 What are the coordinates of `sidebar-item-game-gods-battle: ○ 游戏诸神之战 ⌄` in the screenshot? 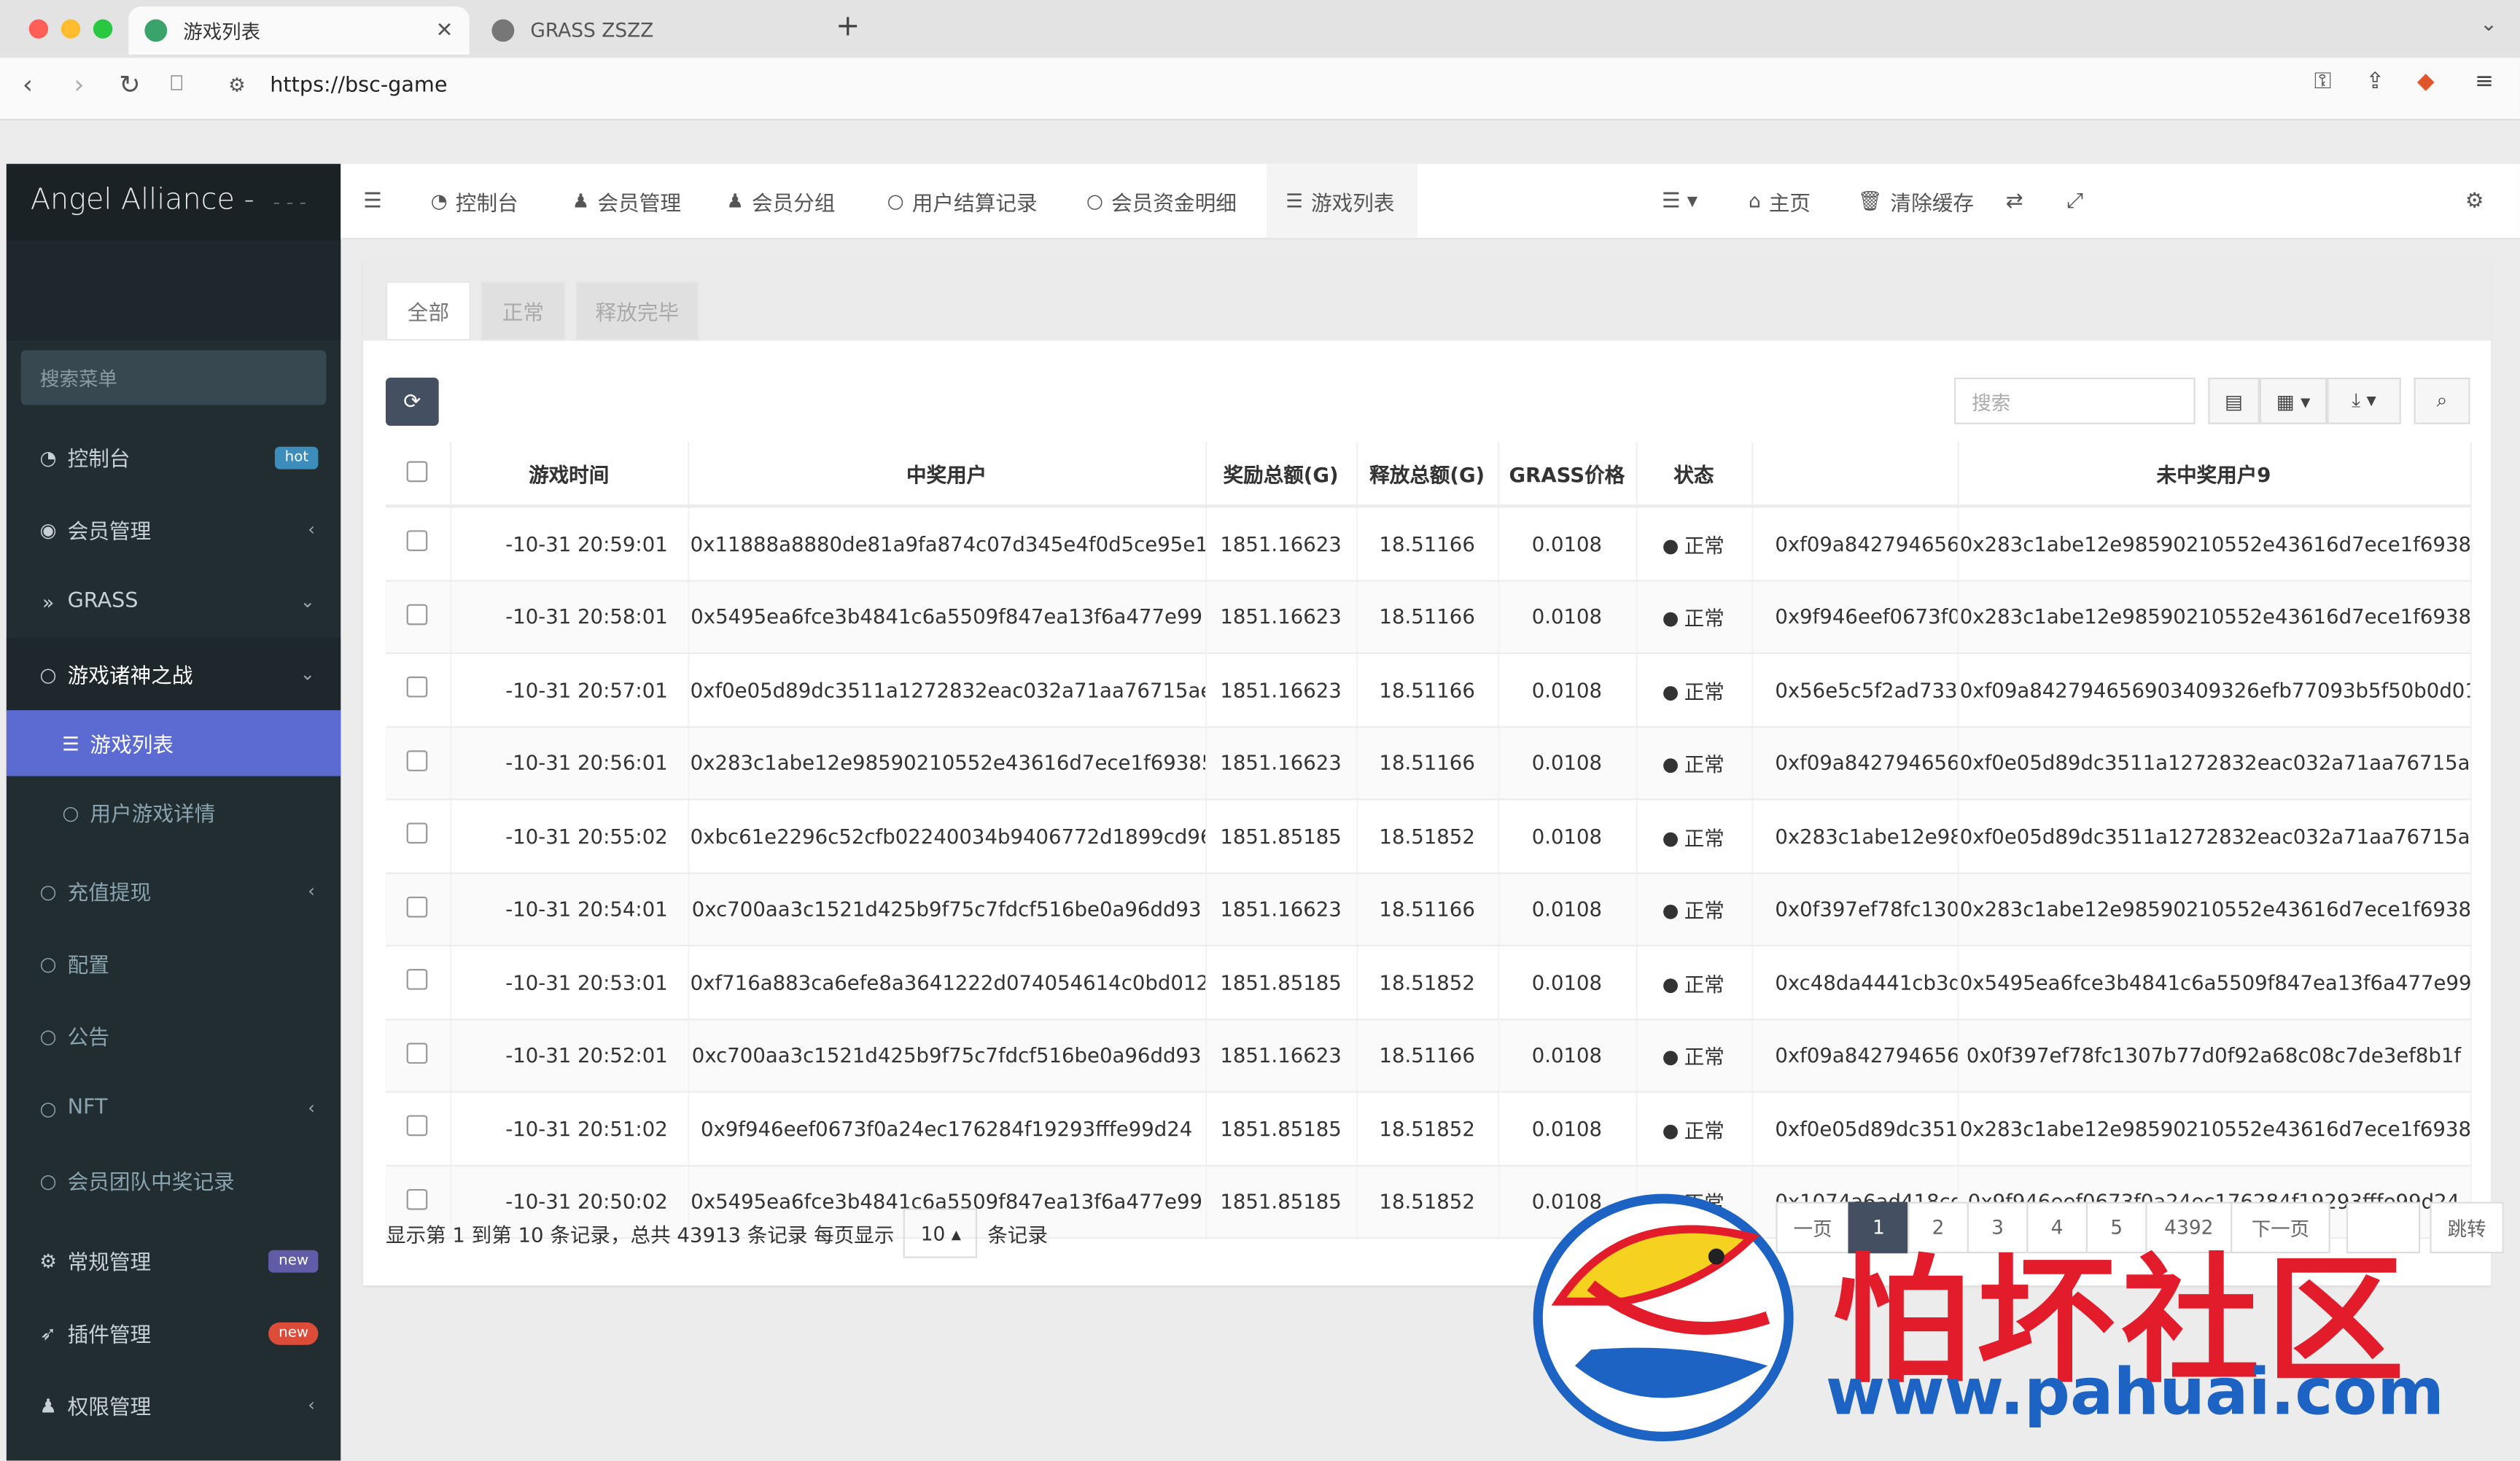 It's located at (173, 674).